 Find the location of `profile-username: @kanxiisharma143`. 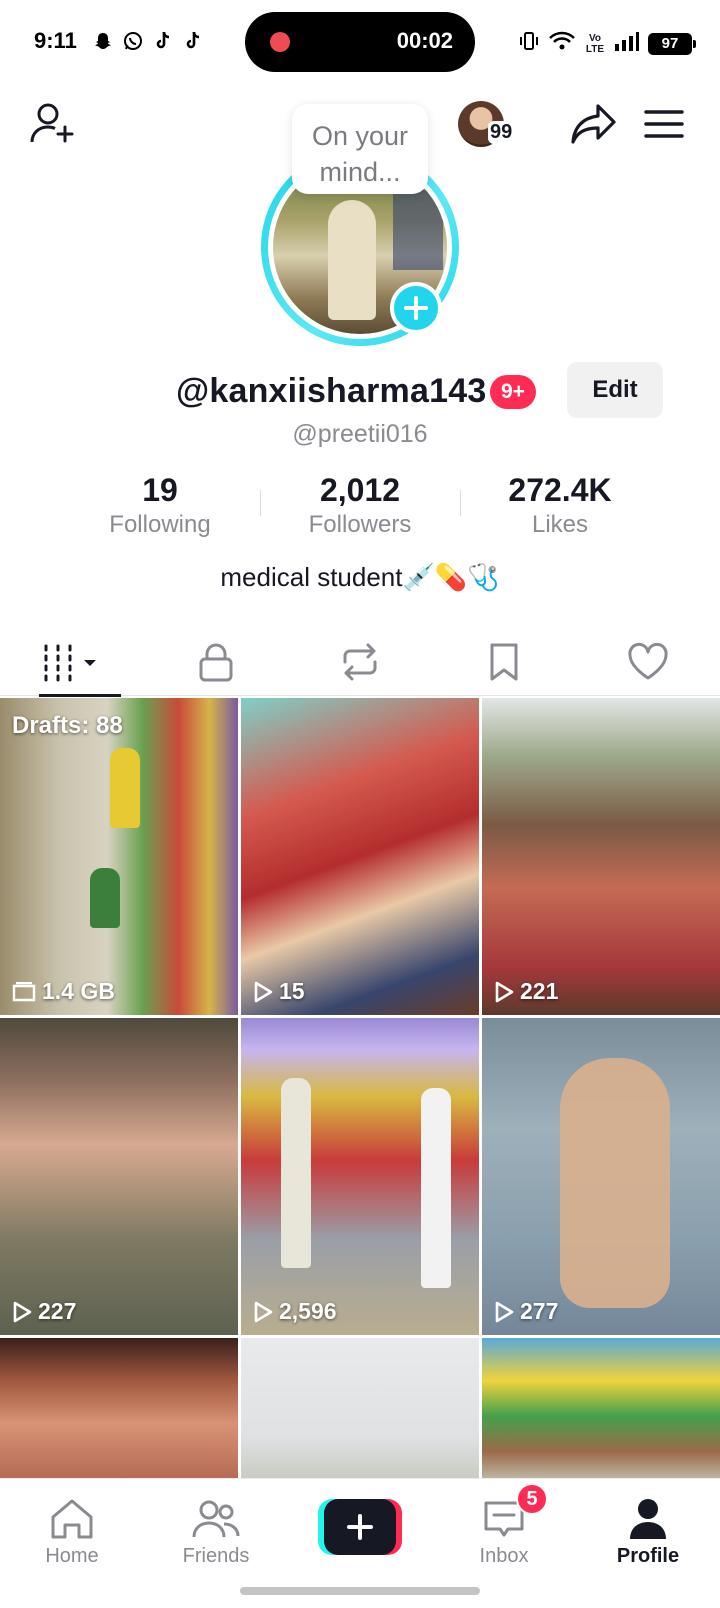

profile-username: @kanxiisharma143 is located at coordinates (331, 391).